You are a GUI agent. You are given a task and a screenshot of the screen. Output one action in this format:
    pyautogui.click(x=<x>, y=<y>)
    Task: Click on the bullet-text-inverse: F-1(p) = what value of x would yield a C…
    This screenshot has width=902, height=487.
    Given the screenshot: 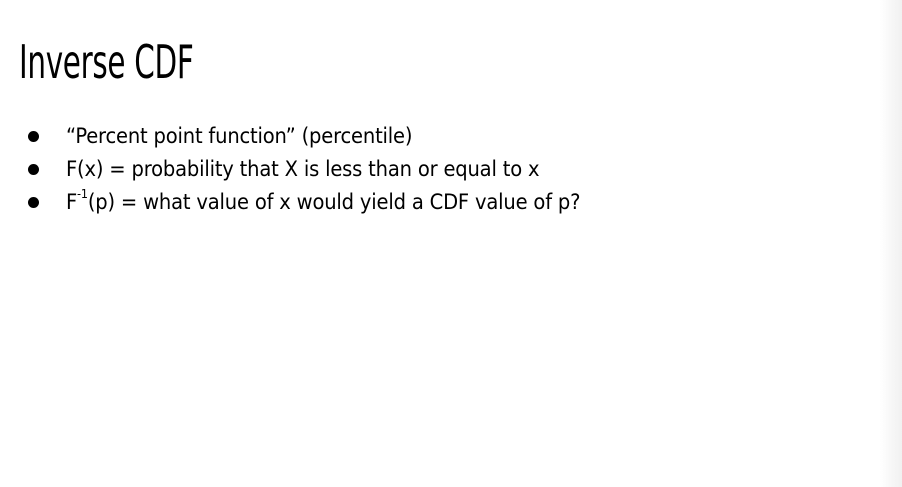 What is the action you would take?
    pyautogui.click(x=323, y=202)
    